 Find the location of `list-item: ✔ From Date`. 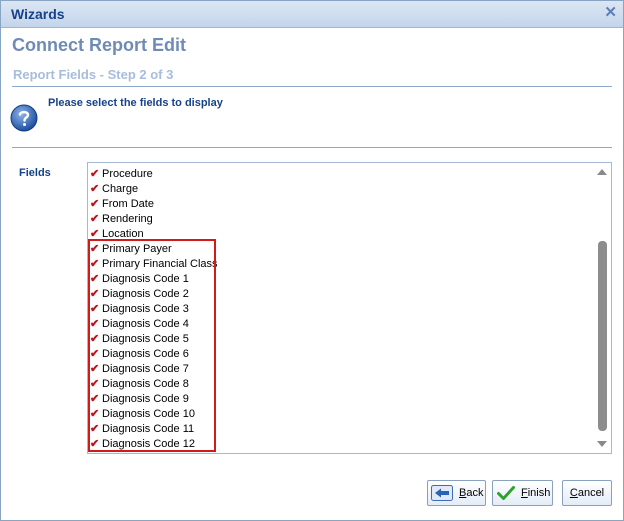

list-item: ✔ From Date is located at coordinates (153, 204).